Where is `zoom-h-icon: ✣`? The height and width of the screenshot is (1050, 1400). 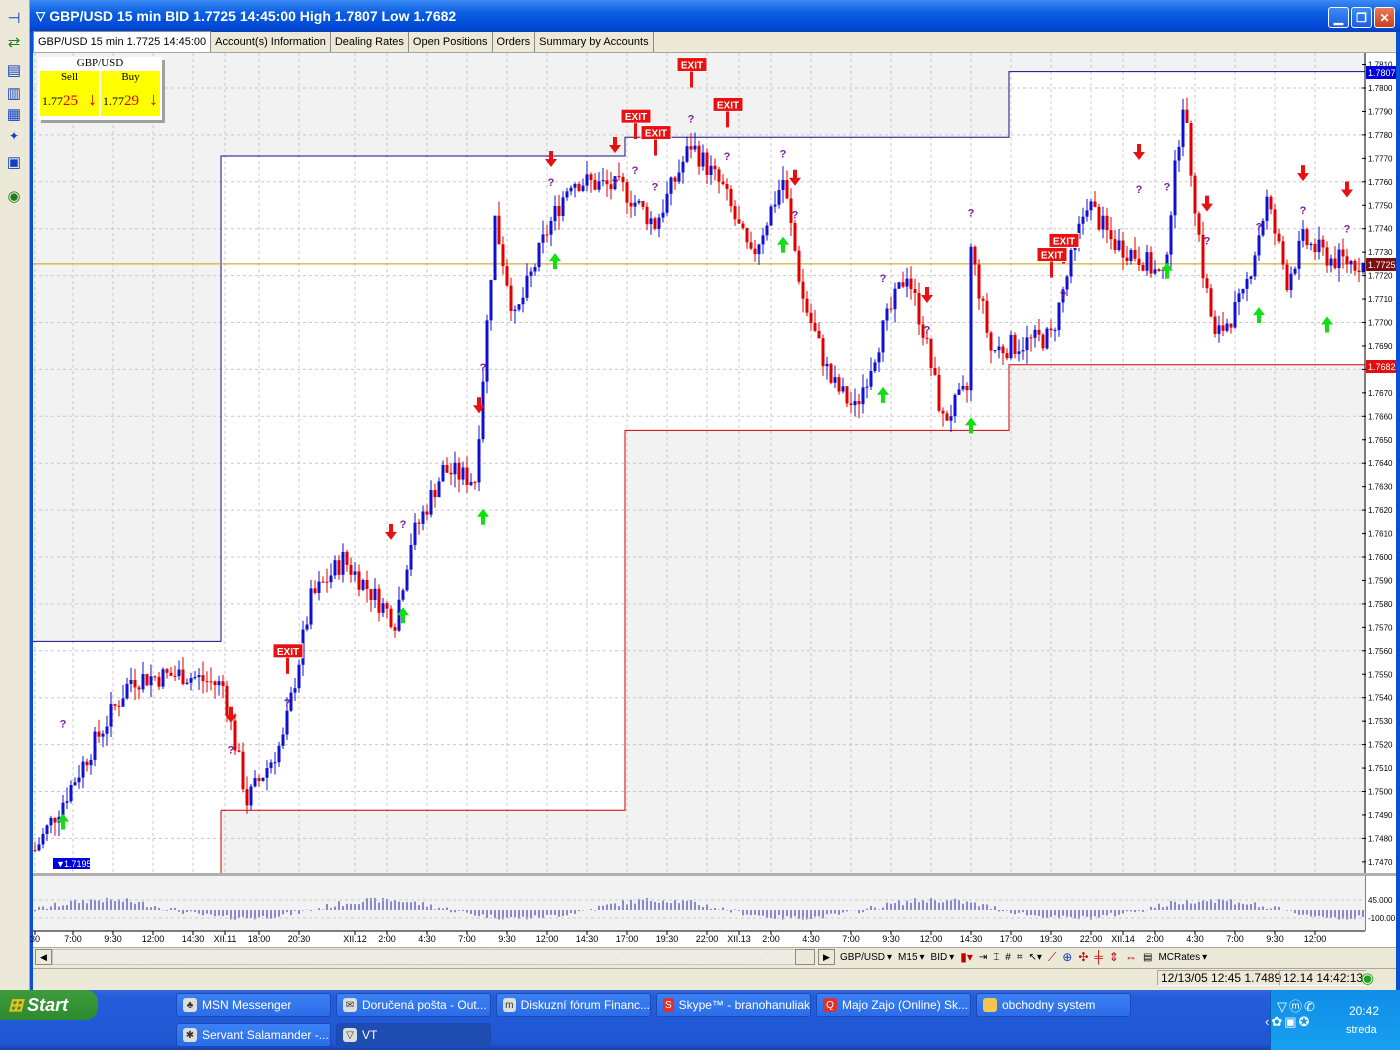 zoom-h-icon: ✣ is located at coordinates (1083, 957).